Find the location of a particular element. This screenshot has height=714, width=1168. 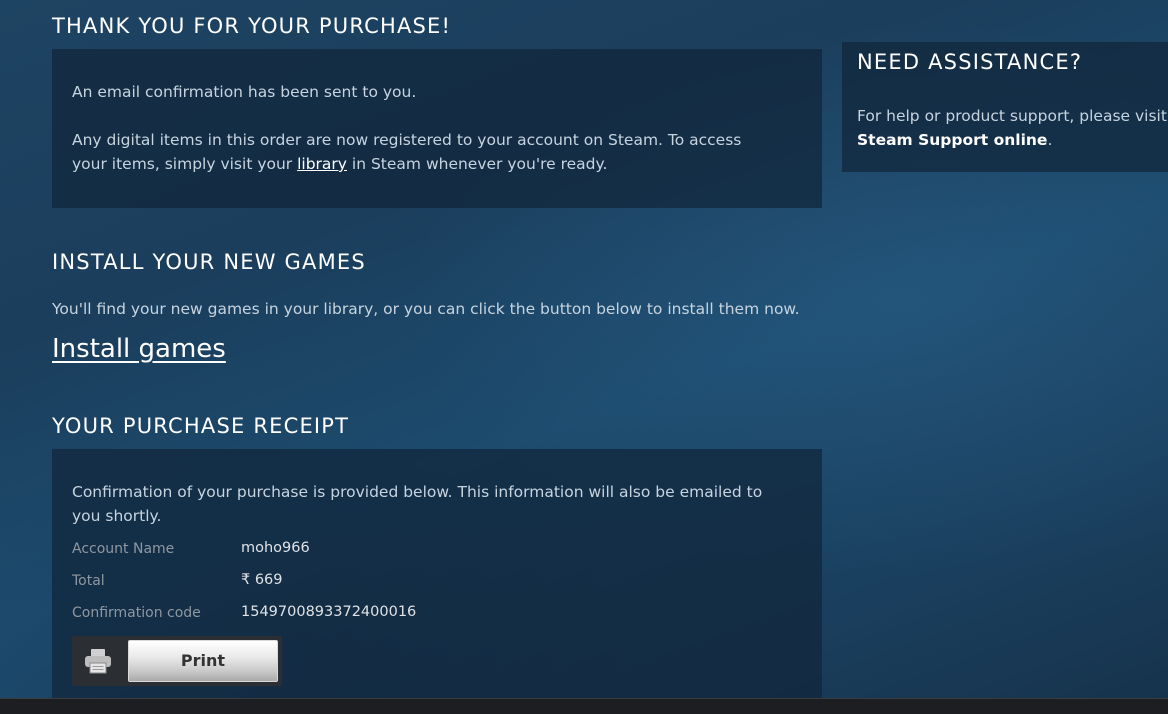

assistance-heading: NEED ASSISTANCE? is located at coordinates (970, 62).